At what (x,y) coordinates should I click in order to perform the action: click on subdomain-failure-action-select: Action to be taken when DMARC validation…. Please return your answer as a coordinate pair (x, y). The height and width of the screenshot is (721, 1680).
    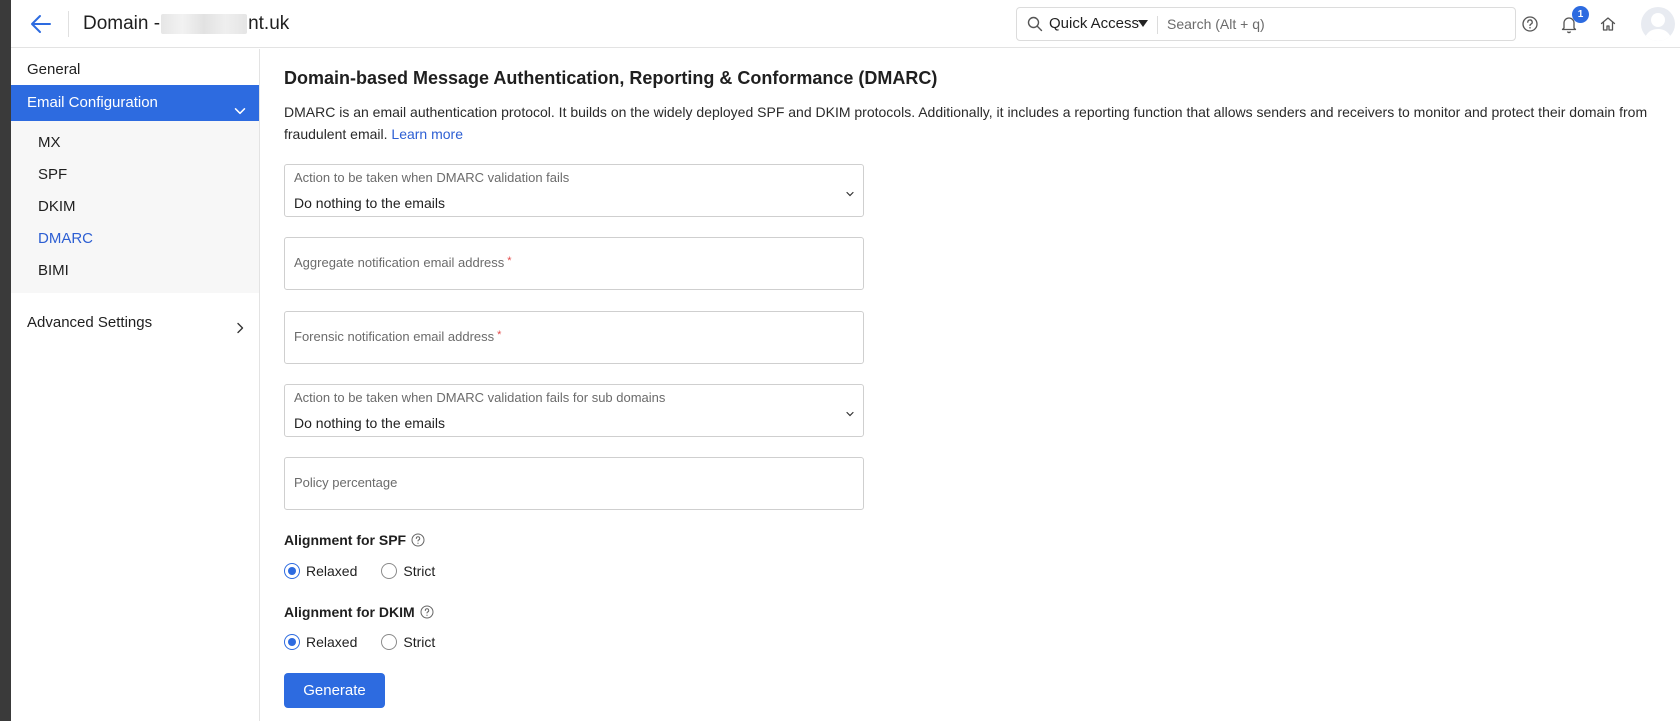
    Looking at the image, I should click on (574, 410).